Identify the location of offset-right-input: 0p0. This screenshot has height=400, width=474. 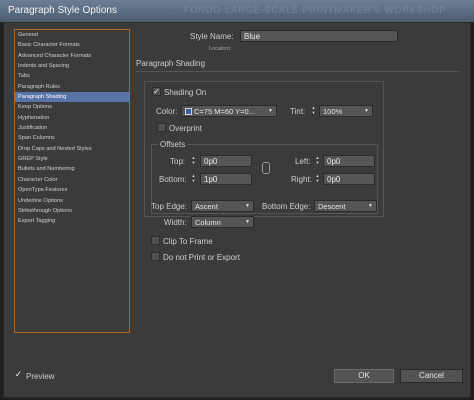
(349, 179).